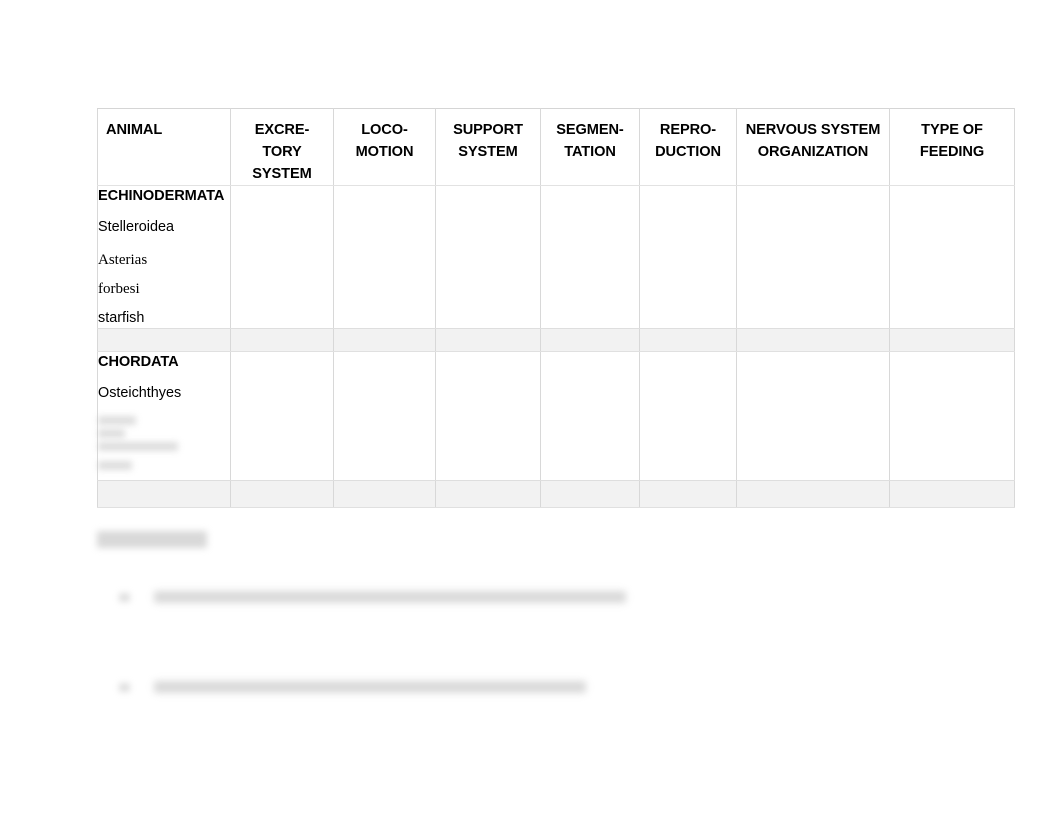 The image size is (1062, 822). I want to click on column-header-locomotion: LOCO- MOTION, so click(384, 147).